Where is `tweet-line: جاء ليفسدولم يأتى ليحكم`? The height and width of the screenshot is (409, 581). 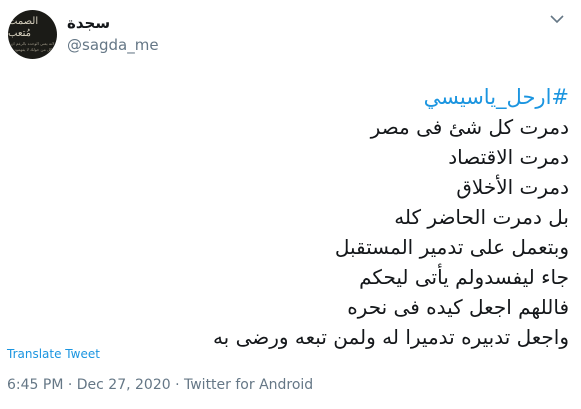
tweet-line: جاء ليفسدولم يأتى ليحكم is located at coordinates (464, 277).